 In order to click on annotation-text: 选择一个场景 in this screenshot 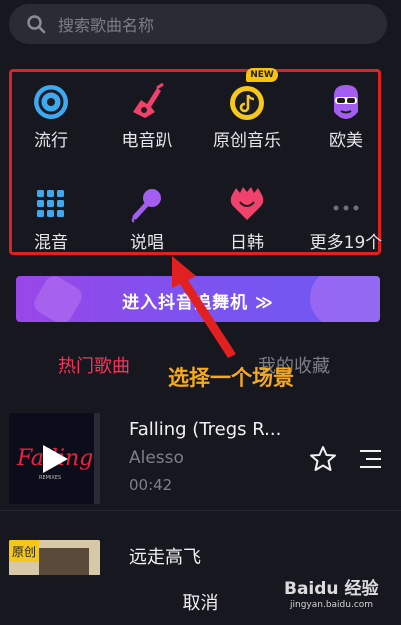, I will do `click(231, 378)`.